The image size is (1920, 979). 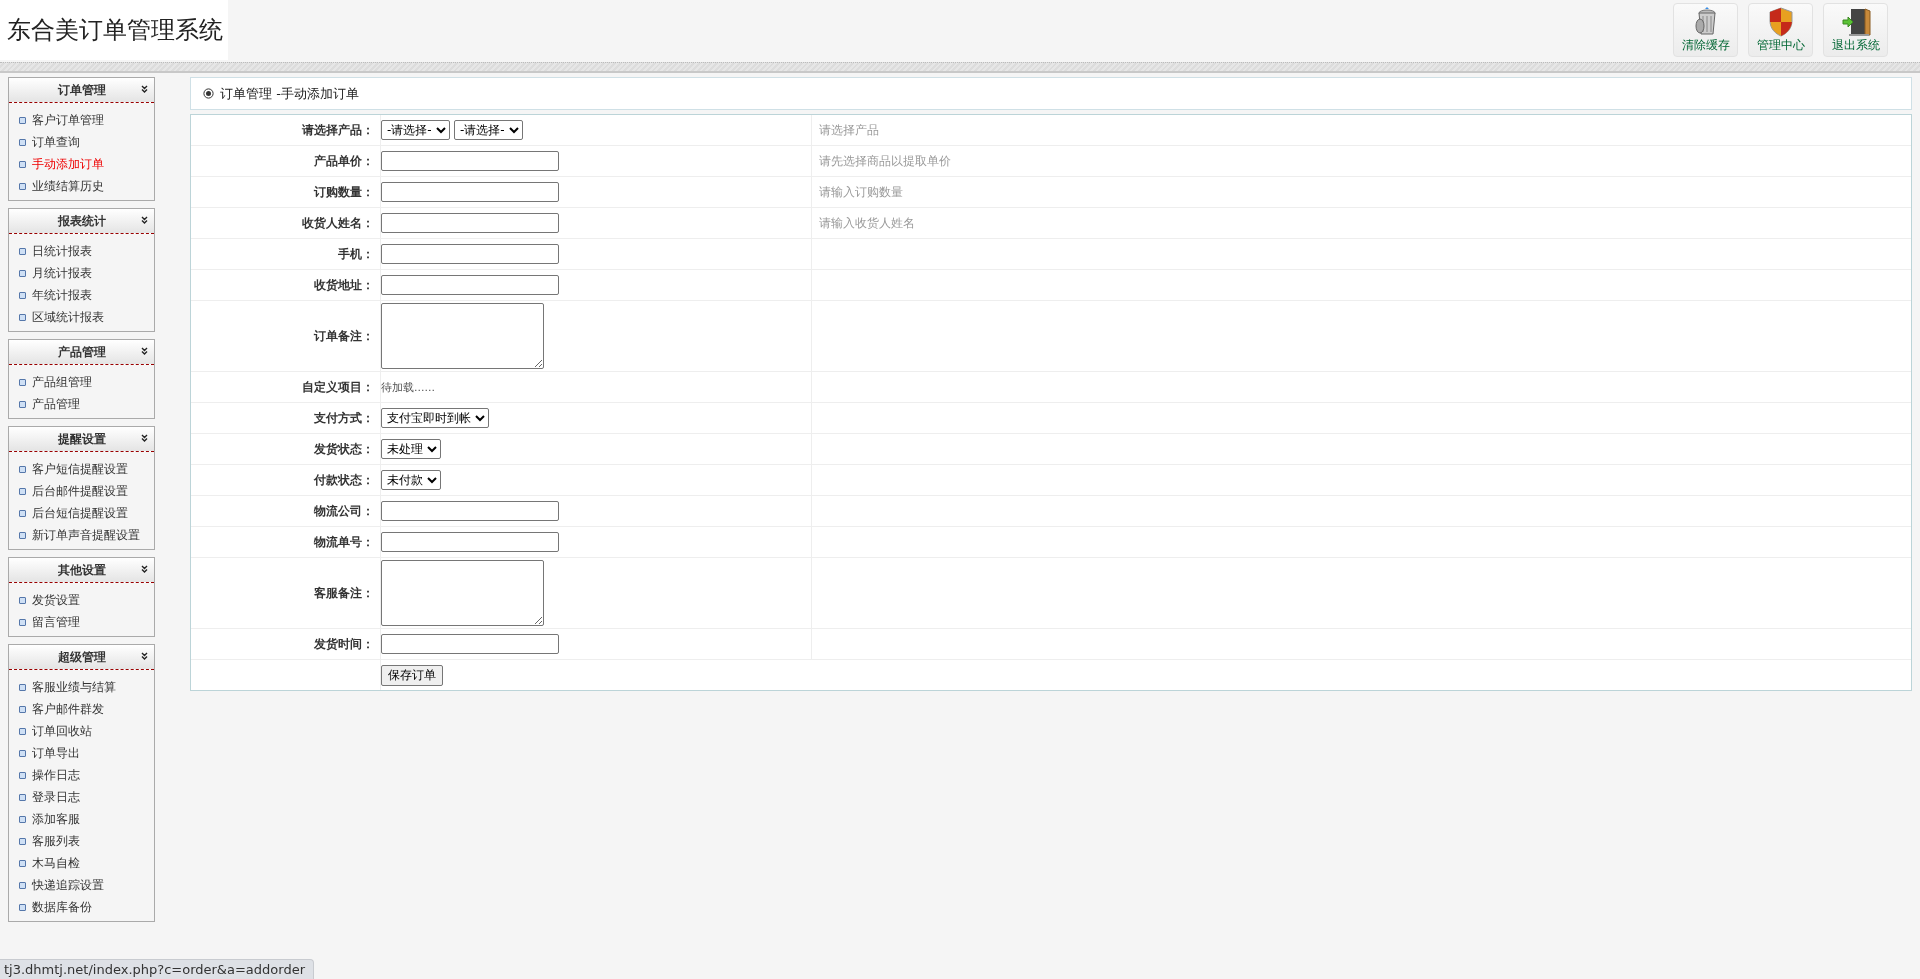 I want to click on menu-link: 快递追踪设置, so click(x=68, y=885).